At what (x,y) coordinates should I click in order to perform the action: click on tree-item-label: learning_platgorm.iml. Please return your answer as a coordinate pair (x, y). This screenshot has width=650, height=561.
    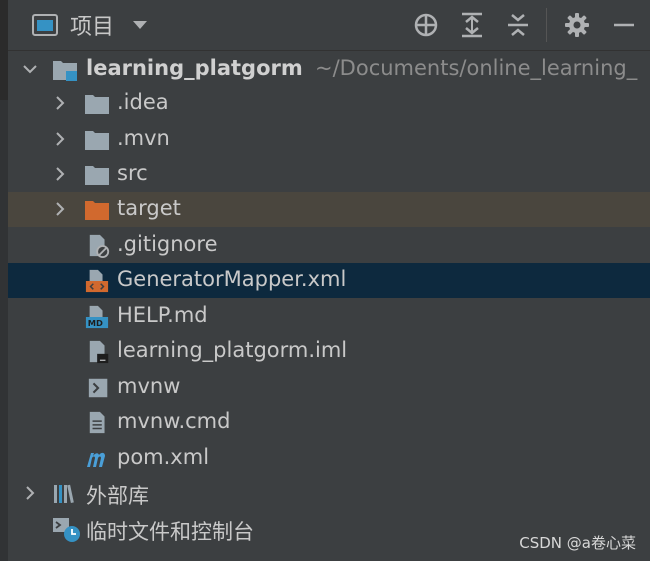
    Looking at the image, I should click on (232, 350).